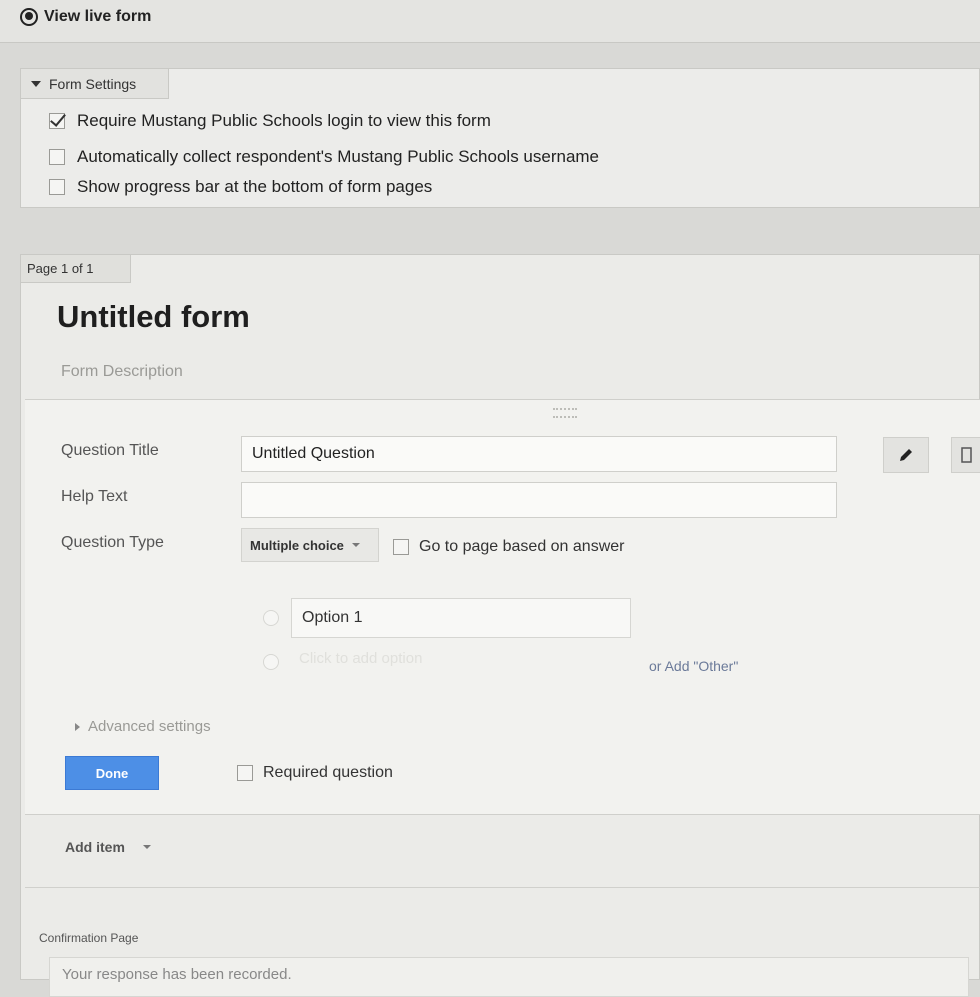 Image resolution: width=980 pixels, height=997 pixels. Describe the element at coordinates (77, 726) in the screenshot. I see `triangle-right-icon` at that location.